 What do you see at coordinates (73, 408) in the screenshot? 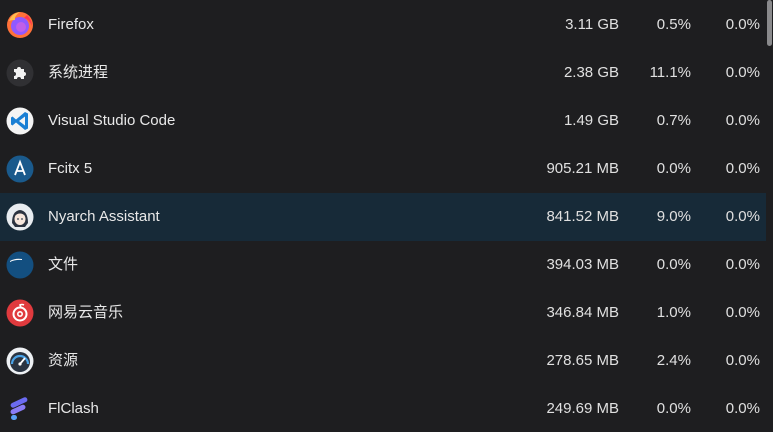
I see `process-name: FlClash` at bounding box center [73, 408].